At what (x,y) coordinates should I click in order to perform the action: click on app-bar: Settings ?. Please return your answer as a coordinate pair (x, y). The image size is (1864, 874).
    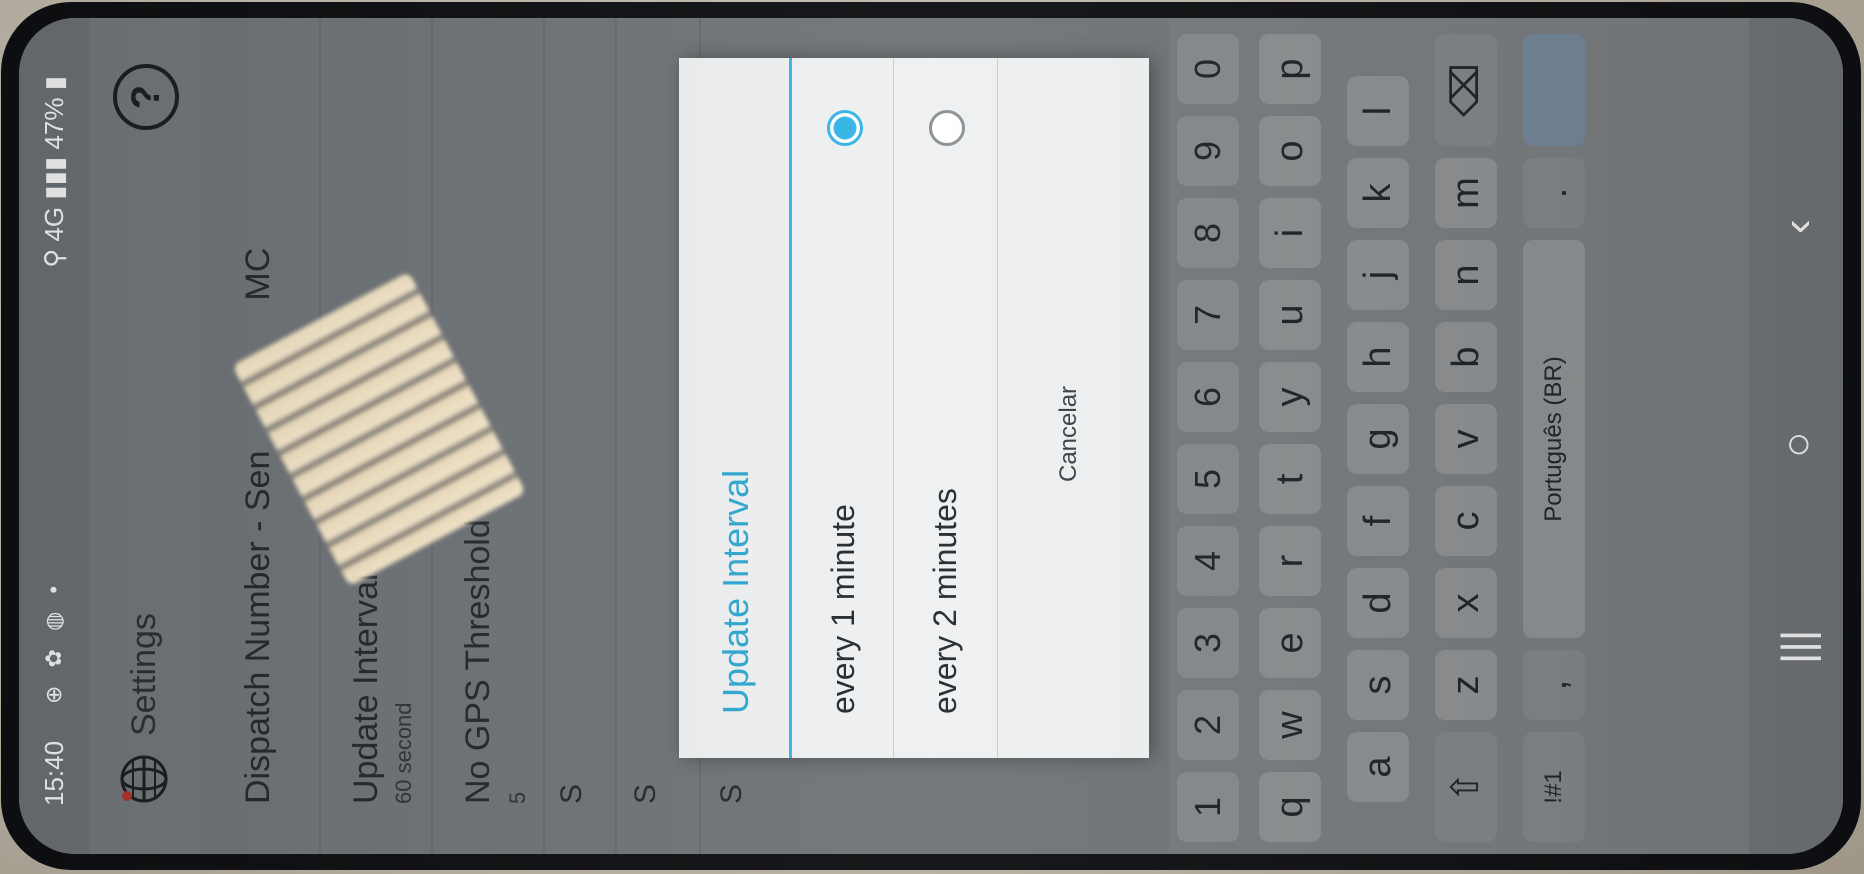
    Looking at the image, I should click on (144, 436).